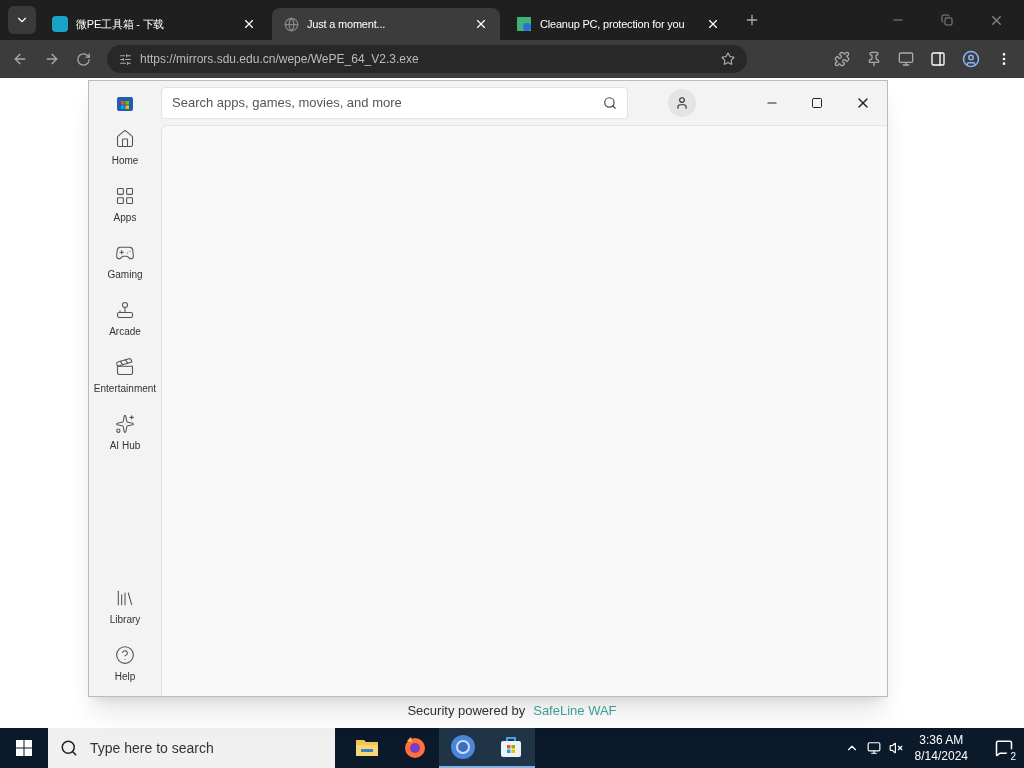 This screenshot has width=1024, height=768. I want to click on profile-icon, so click(971, 59).